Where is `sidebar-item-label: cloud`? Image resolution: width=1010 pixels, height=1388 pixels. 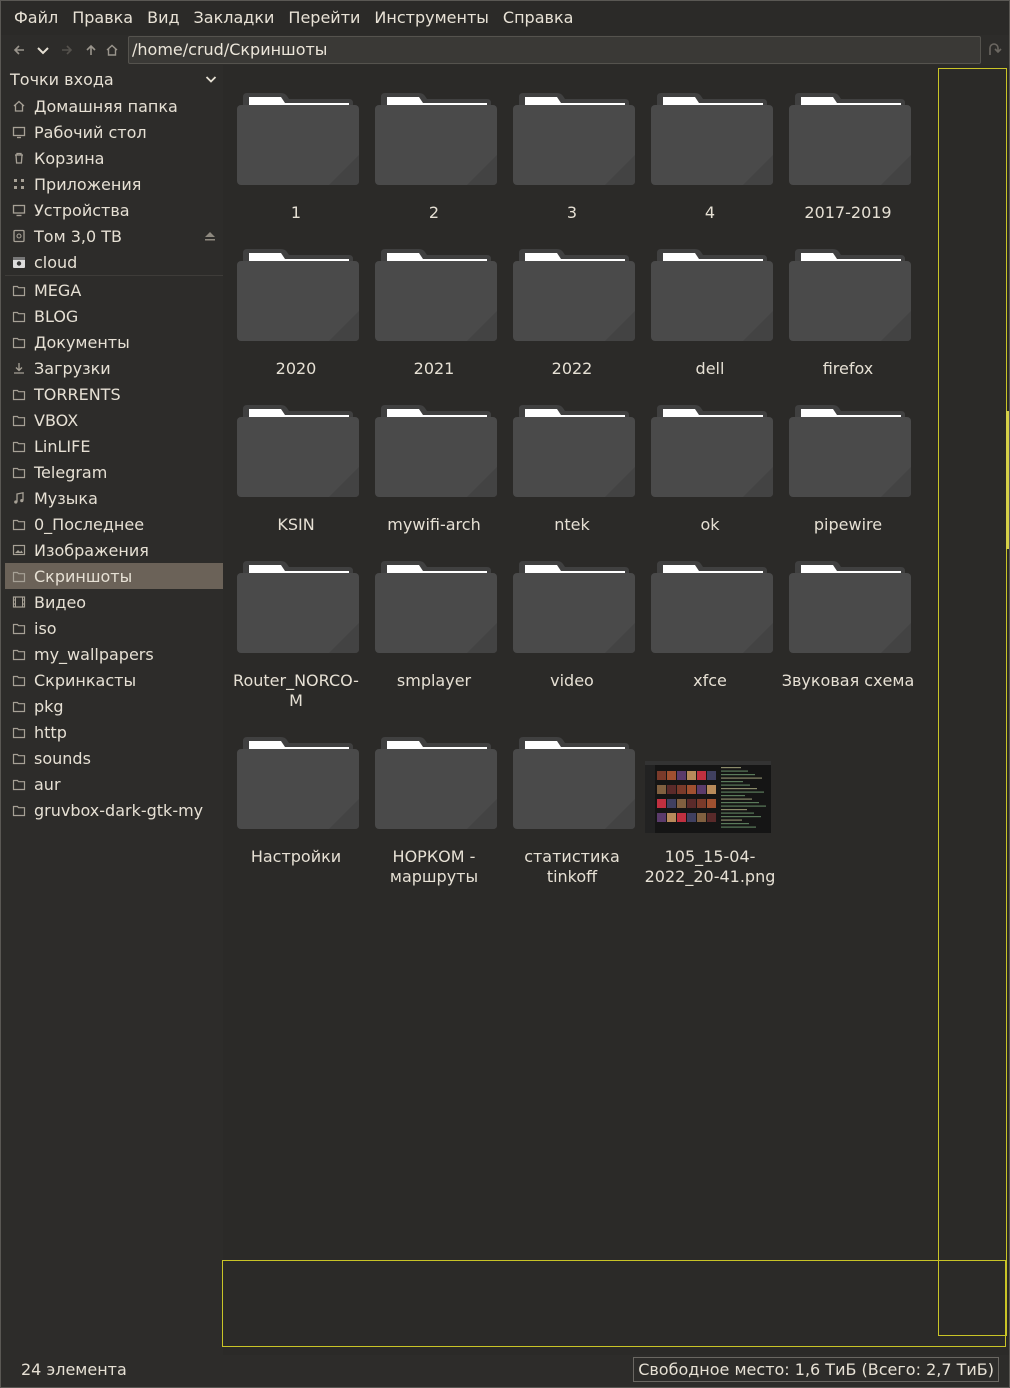
sidebar-item-label: cloud is located at coordinates (56, 262).